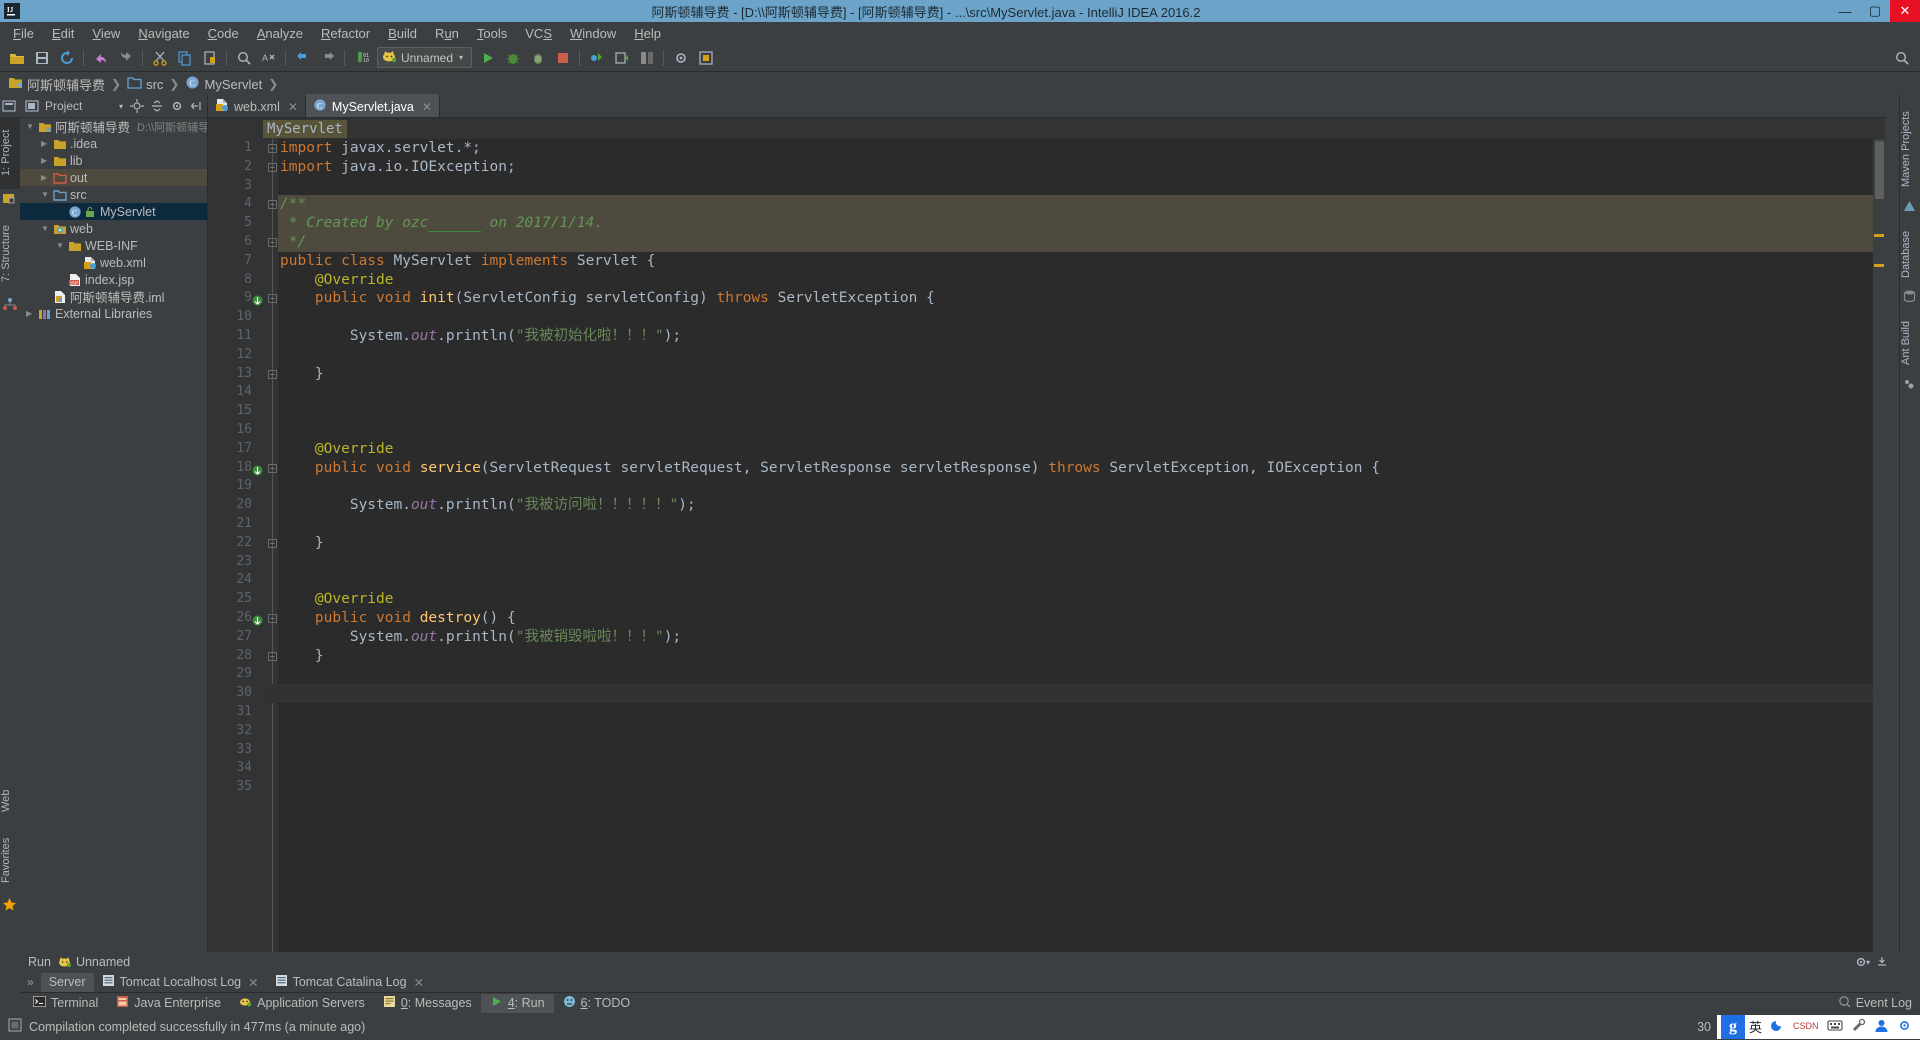  What do you see at coordinates (537, 57) in the screenshot?
I see `coverage-button` at bounding box center [537, 57].